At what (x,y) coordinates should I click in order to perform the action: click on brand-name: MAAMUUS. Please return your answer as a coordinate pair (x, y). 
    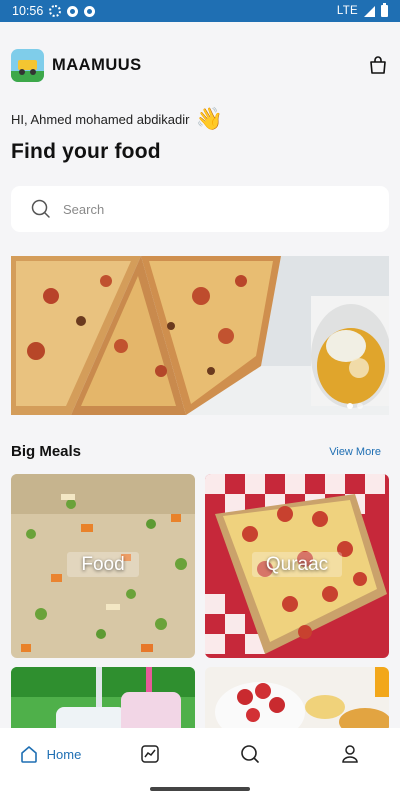
    Looking at the image, I should click on (97, 64).